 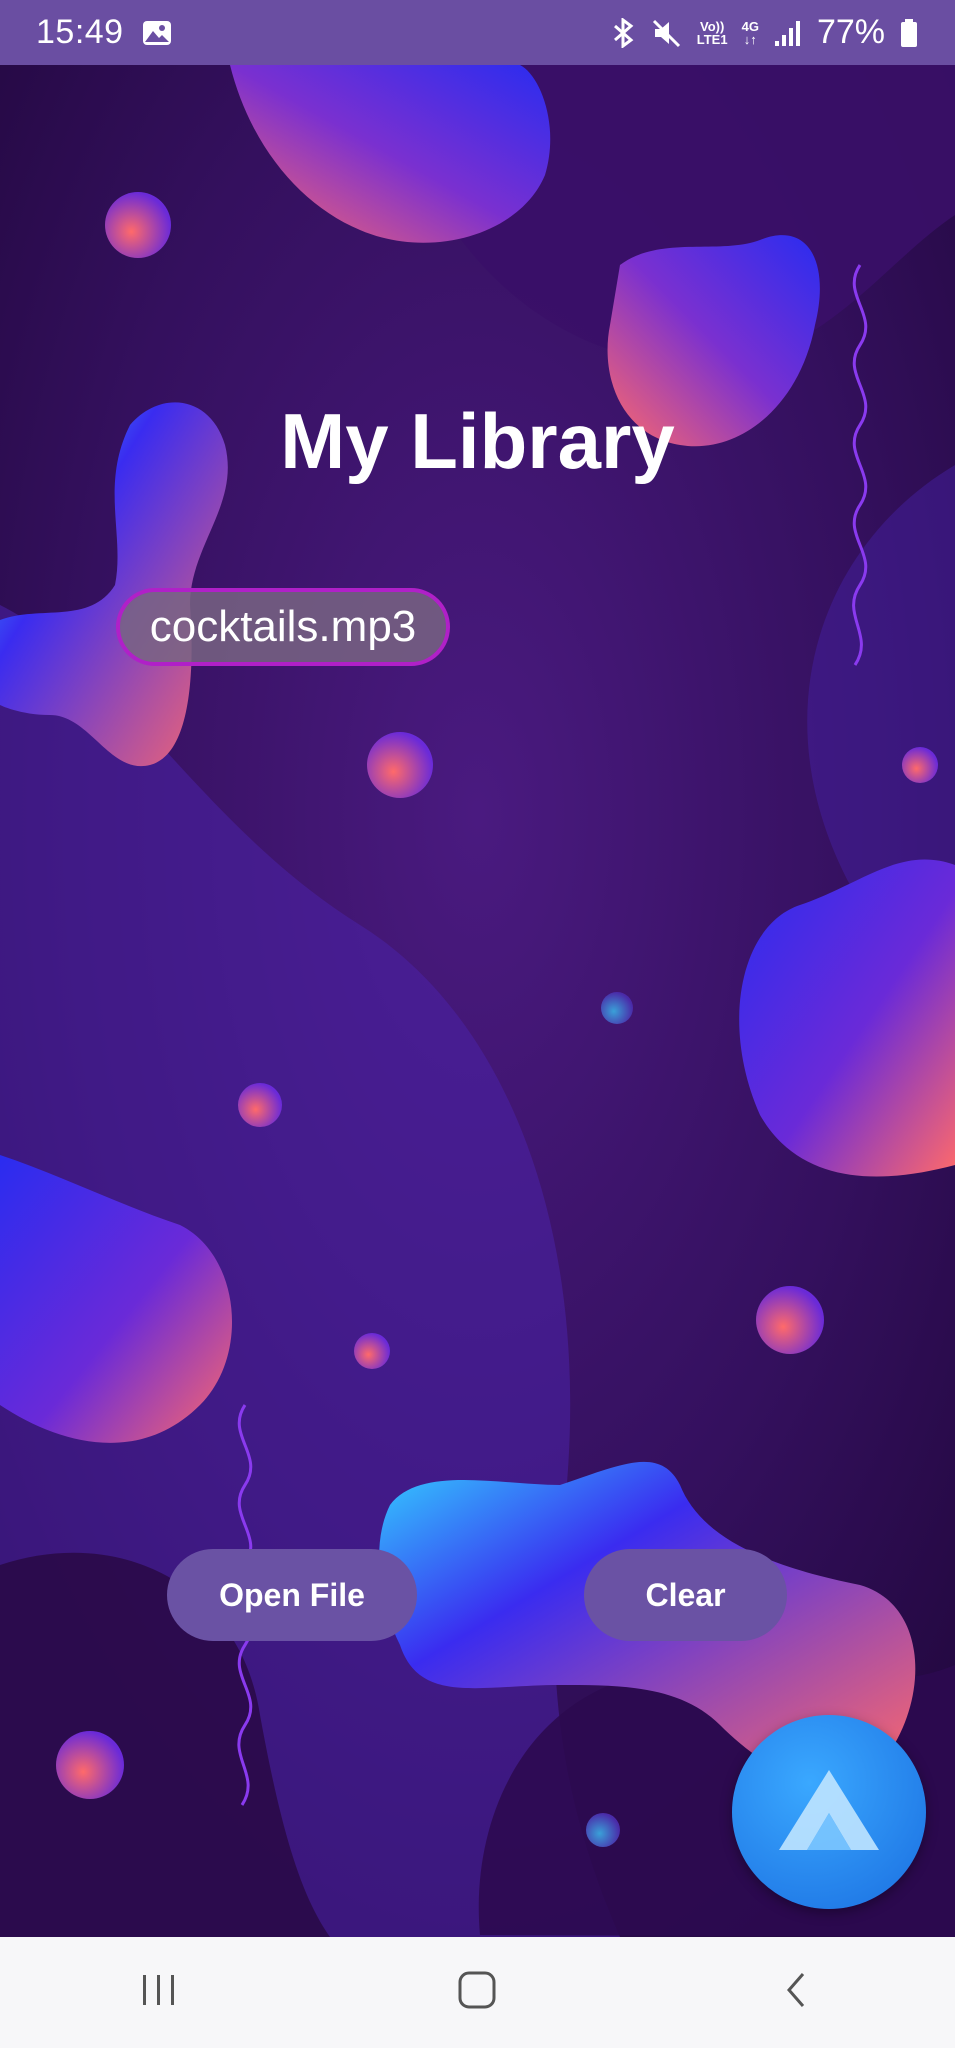 What do you see at coordinates (750, 26) in the screenshot?
I see `network-label: 4G` at bounding box center [750, 26].